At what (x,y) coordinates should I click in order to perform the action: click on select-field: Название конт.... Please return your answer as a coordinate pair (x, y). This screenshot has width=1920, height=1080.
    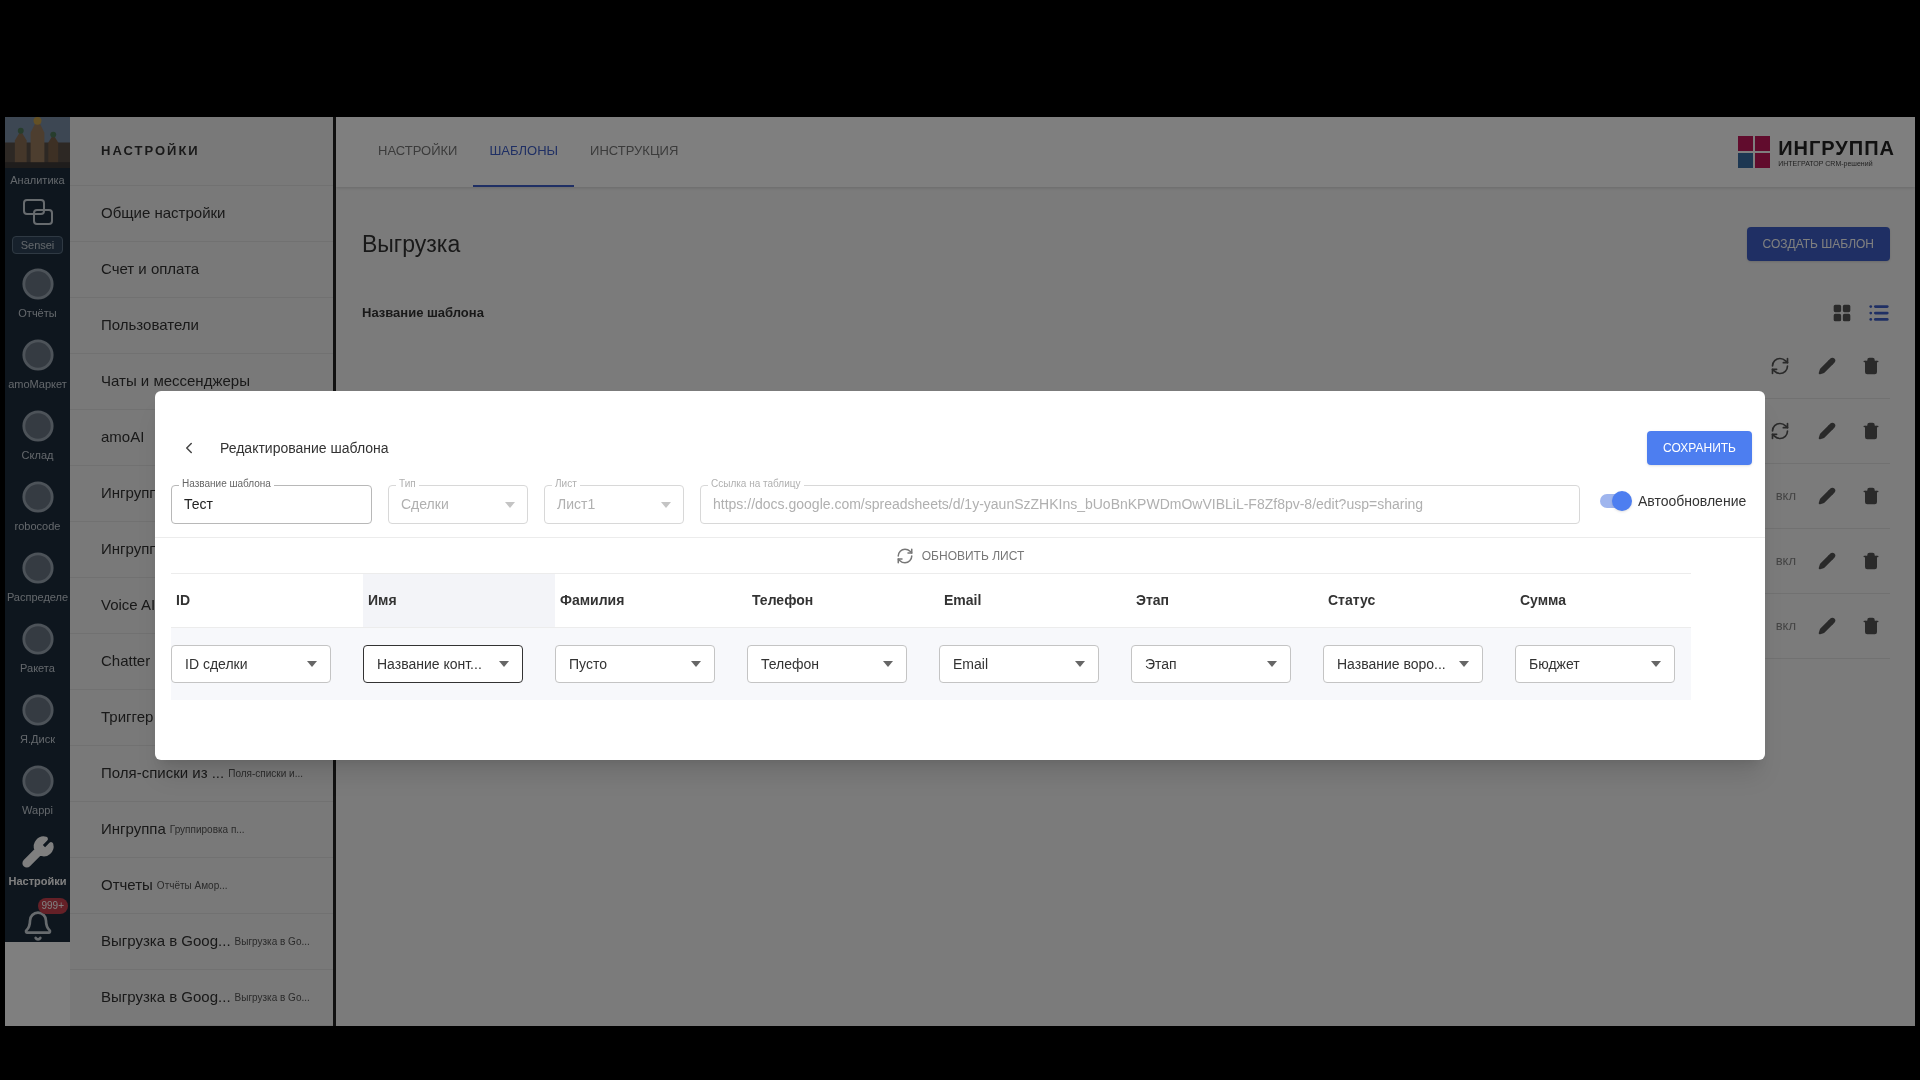
    Looking at the image, I should click on (443, 664).